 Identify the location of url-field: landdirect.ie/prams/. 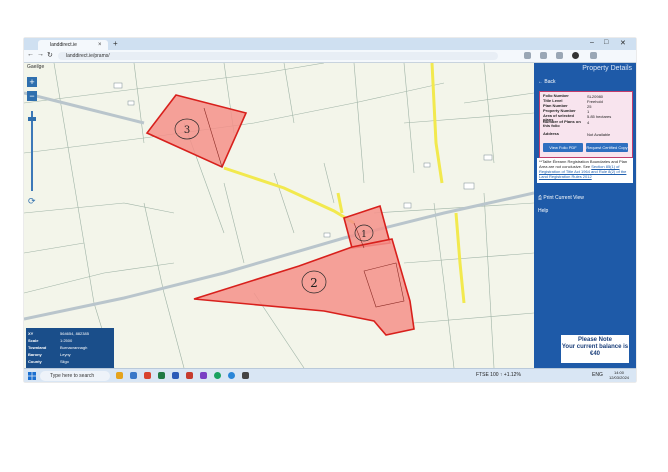
(278, 56).